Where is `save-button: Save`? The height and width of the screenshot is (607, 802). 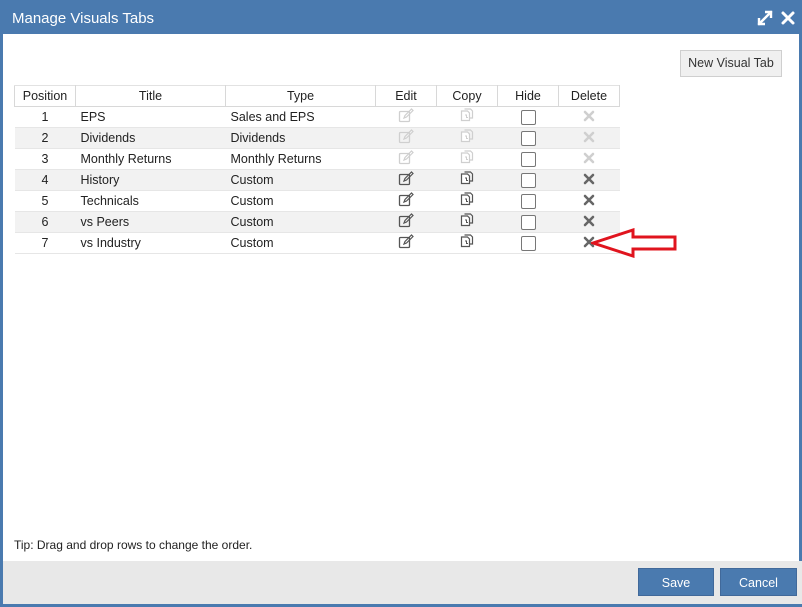
save-button: Save is located at coordinates (676, 582).